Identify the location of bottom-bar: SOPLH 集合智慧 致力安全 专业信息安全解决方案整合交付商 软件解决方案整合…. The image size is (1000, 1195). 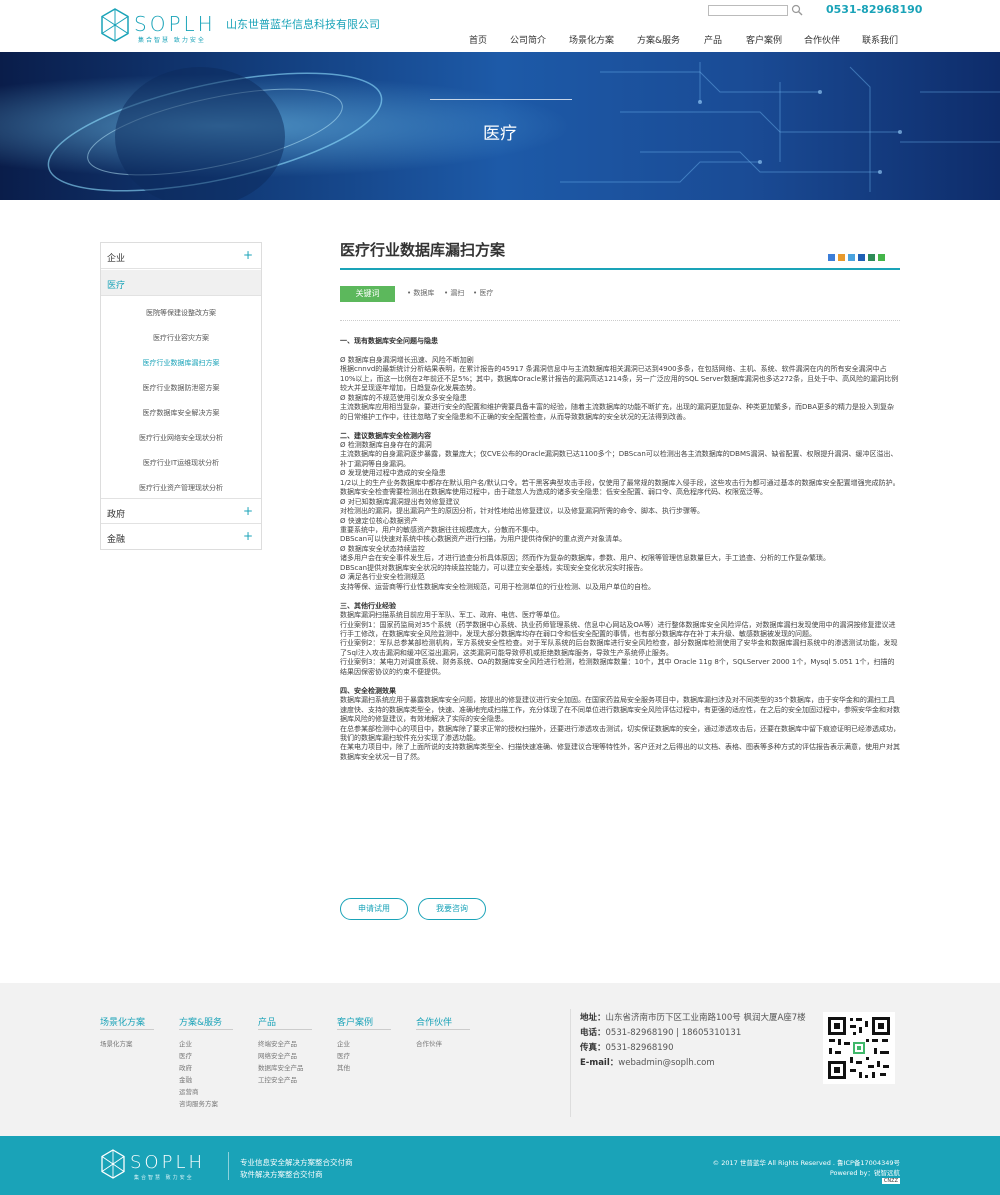
(500, 1165).